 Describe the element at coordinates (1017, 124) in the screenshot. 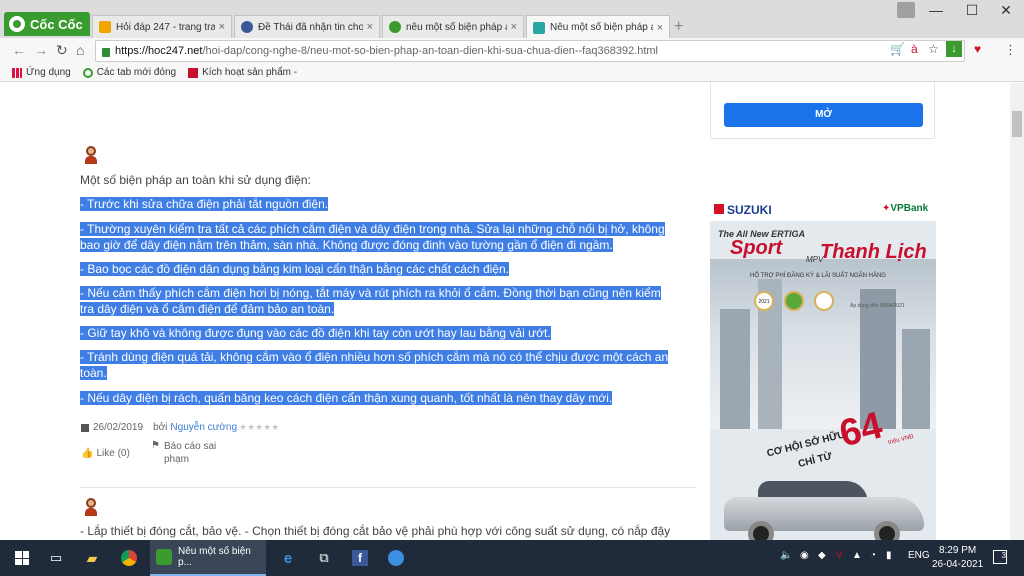

I see `scrollbar-thumb` at that location.